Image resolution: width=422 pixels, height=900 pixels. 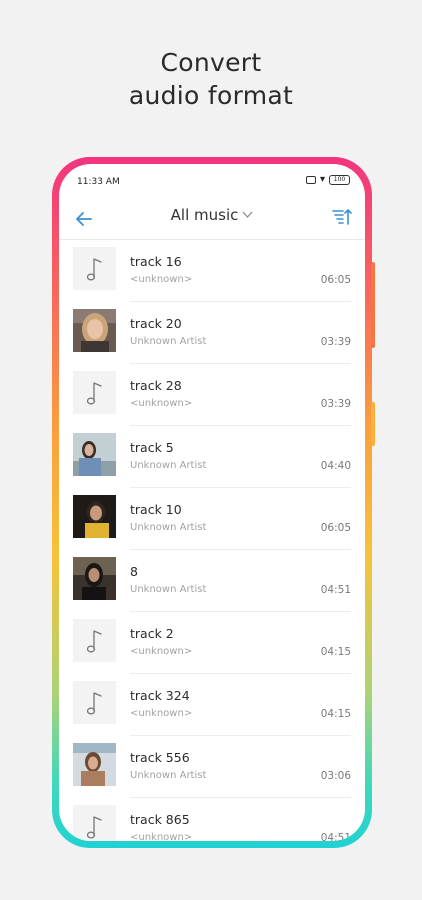 I want to click on promo-headline: Convert audio format, so click(x=211, y=79).